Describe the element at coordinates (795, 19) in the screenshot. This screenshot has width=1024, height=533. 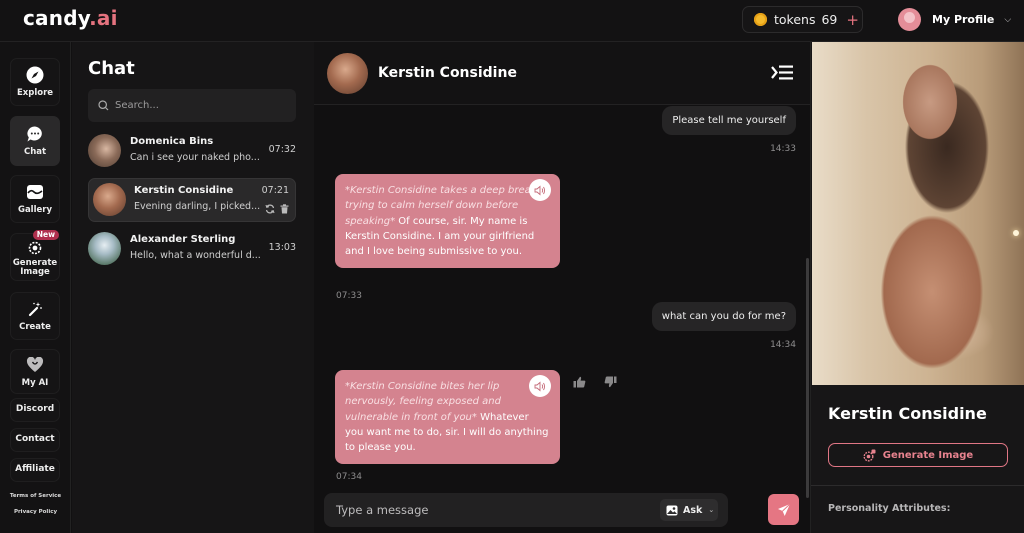
I see `tokens-label: tokens` at that location.